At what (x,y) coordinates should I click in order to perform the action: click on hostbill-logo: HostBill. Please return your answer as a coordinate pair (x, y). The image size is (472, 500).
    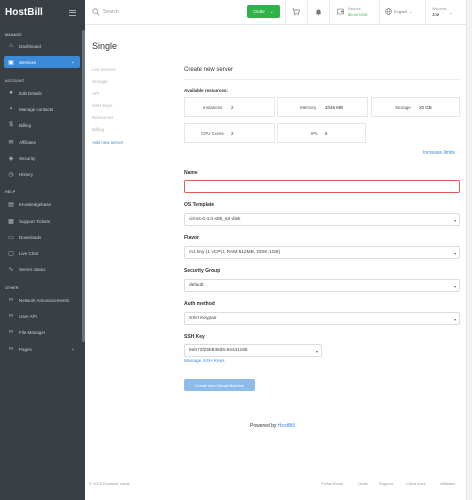
    Looking at the image, I should click on (24, 12).